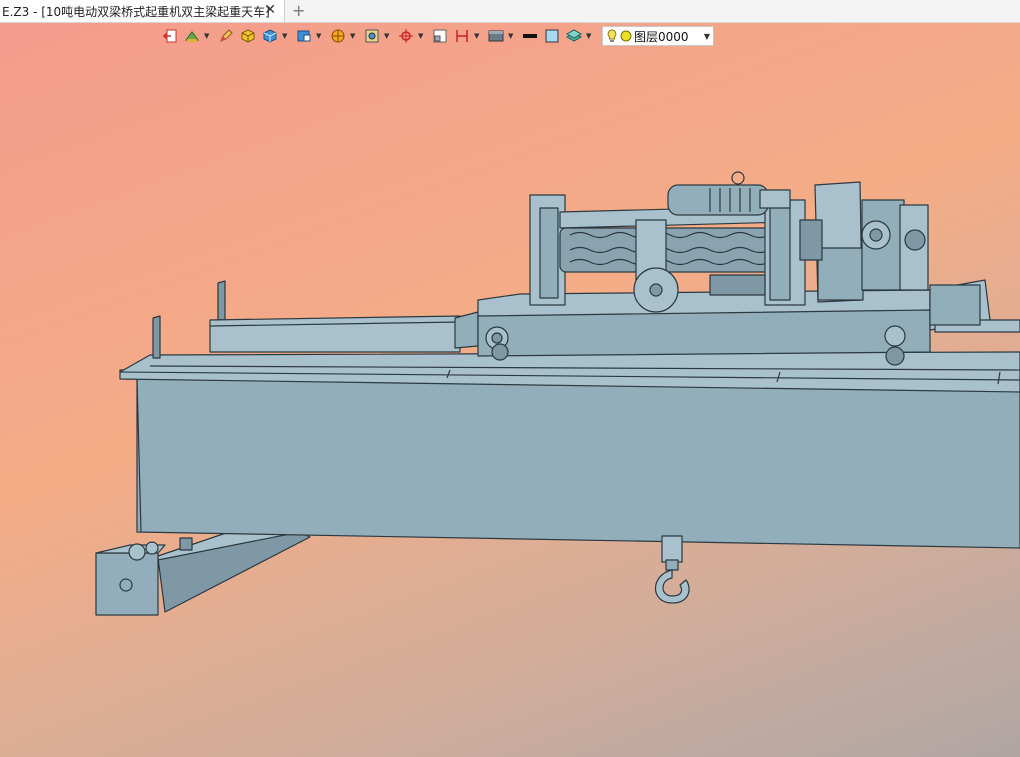 The image size is (1020, 757). I want to click on tab-bar: E.Z3 - [10吨电动双梁桥式起重机双主梁起重天车] ✕ +, so click(510, 11).